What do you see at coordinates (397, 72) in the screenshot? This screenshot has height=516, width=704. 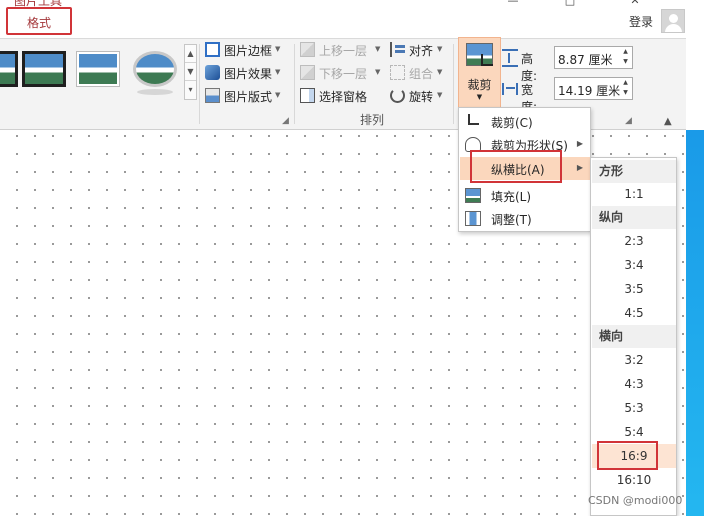 I see `group-icon` at bounding box center [397, 72].